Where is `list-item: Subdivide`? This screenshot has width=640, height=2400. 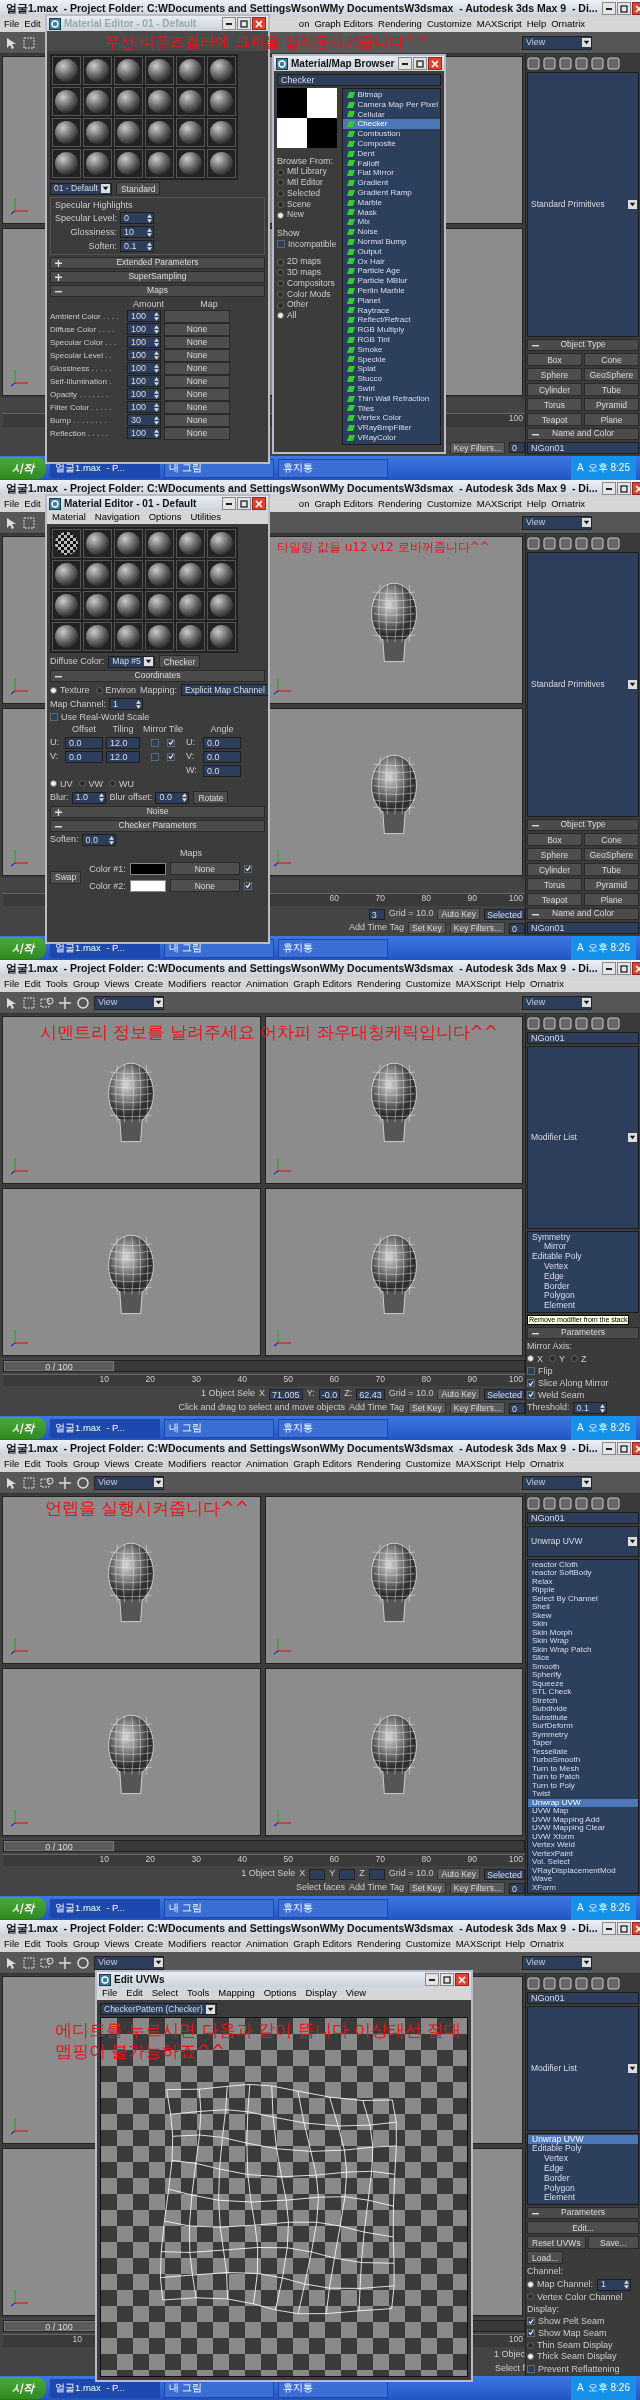
list-item: Subdivide is located at coordinates (583, 1709).